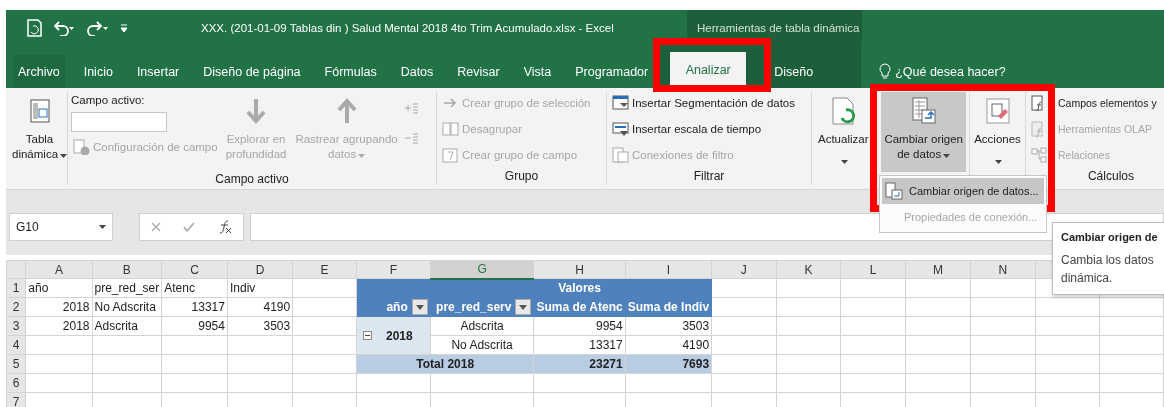  What do you see at coordinates (260, 307) in the screenshot?
I see `table-cell: 4190` at bounding box center [260, 307].